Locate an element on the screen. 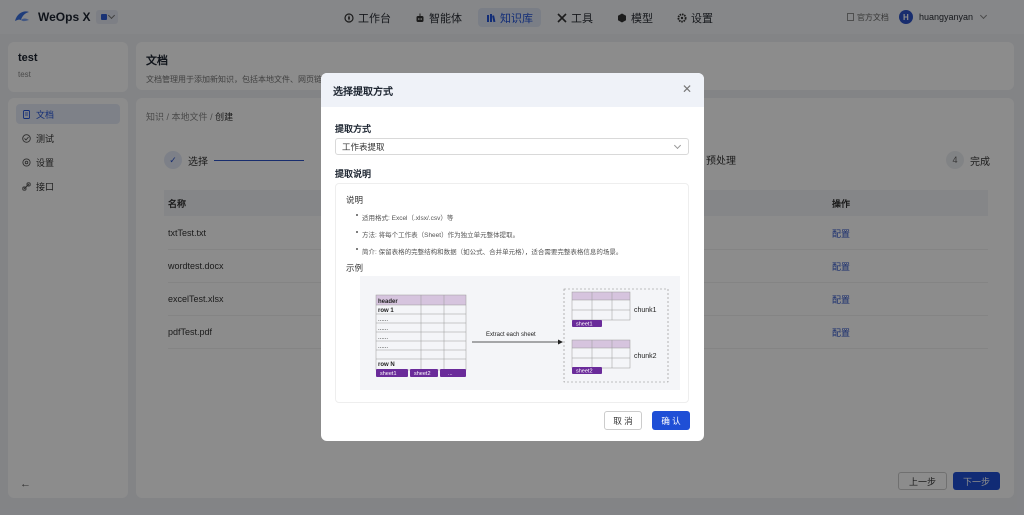  cancel-button: 取 消 is located at coordinates (623, 420).